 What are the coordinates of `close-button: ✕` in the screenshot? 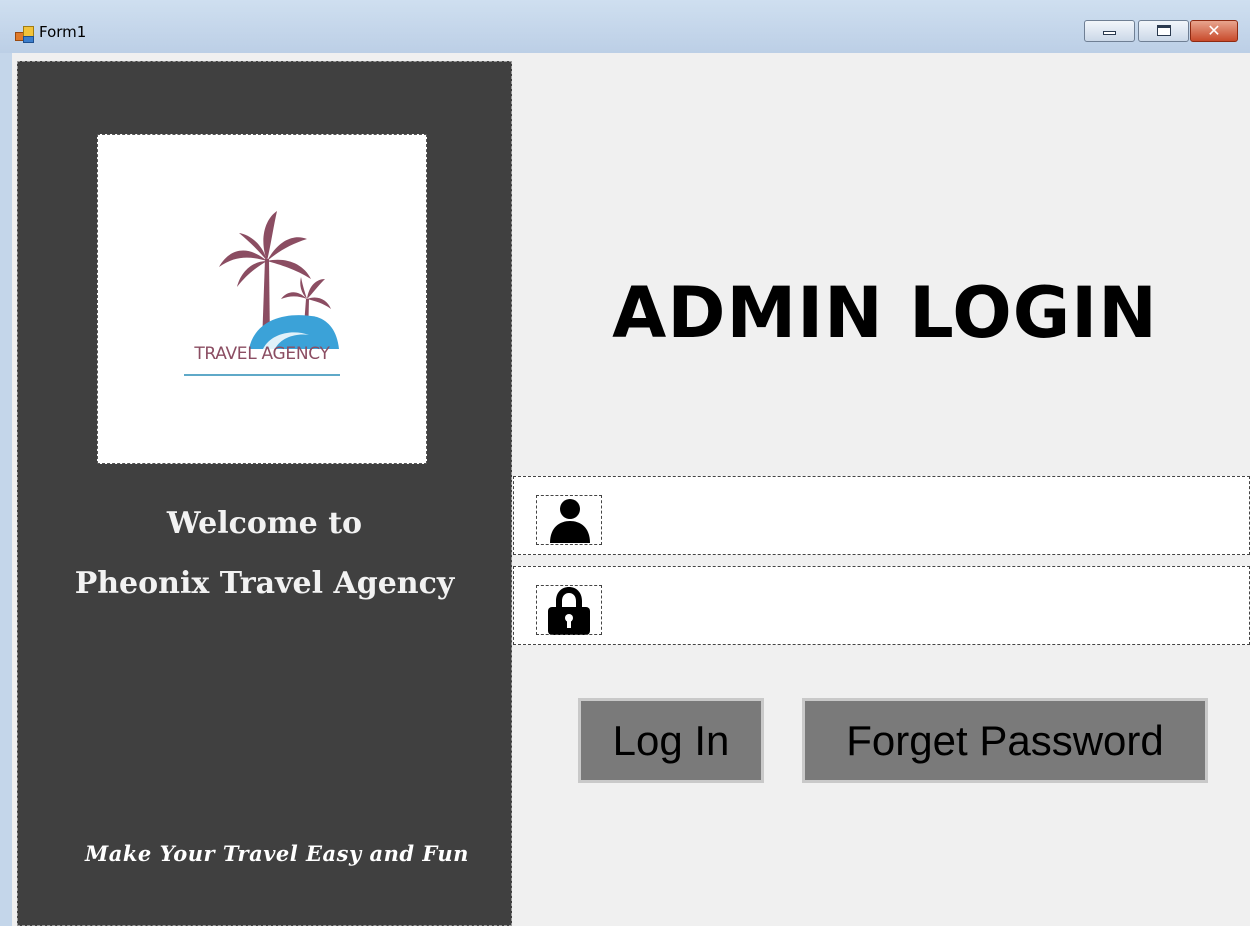 It's located at (1214, 31).